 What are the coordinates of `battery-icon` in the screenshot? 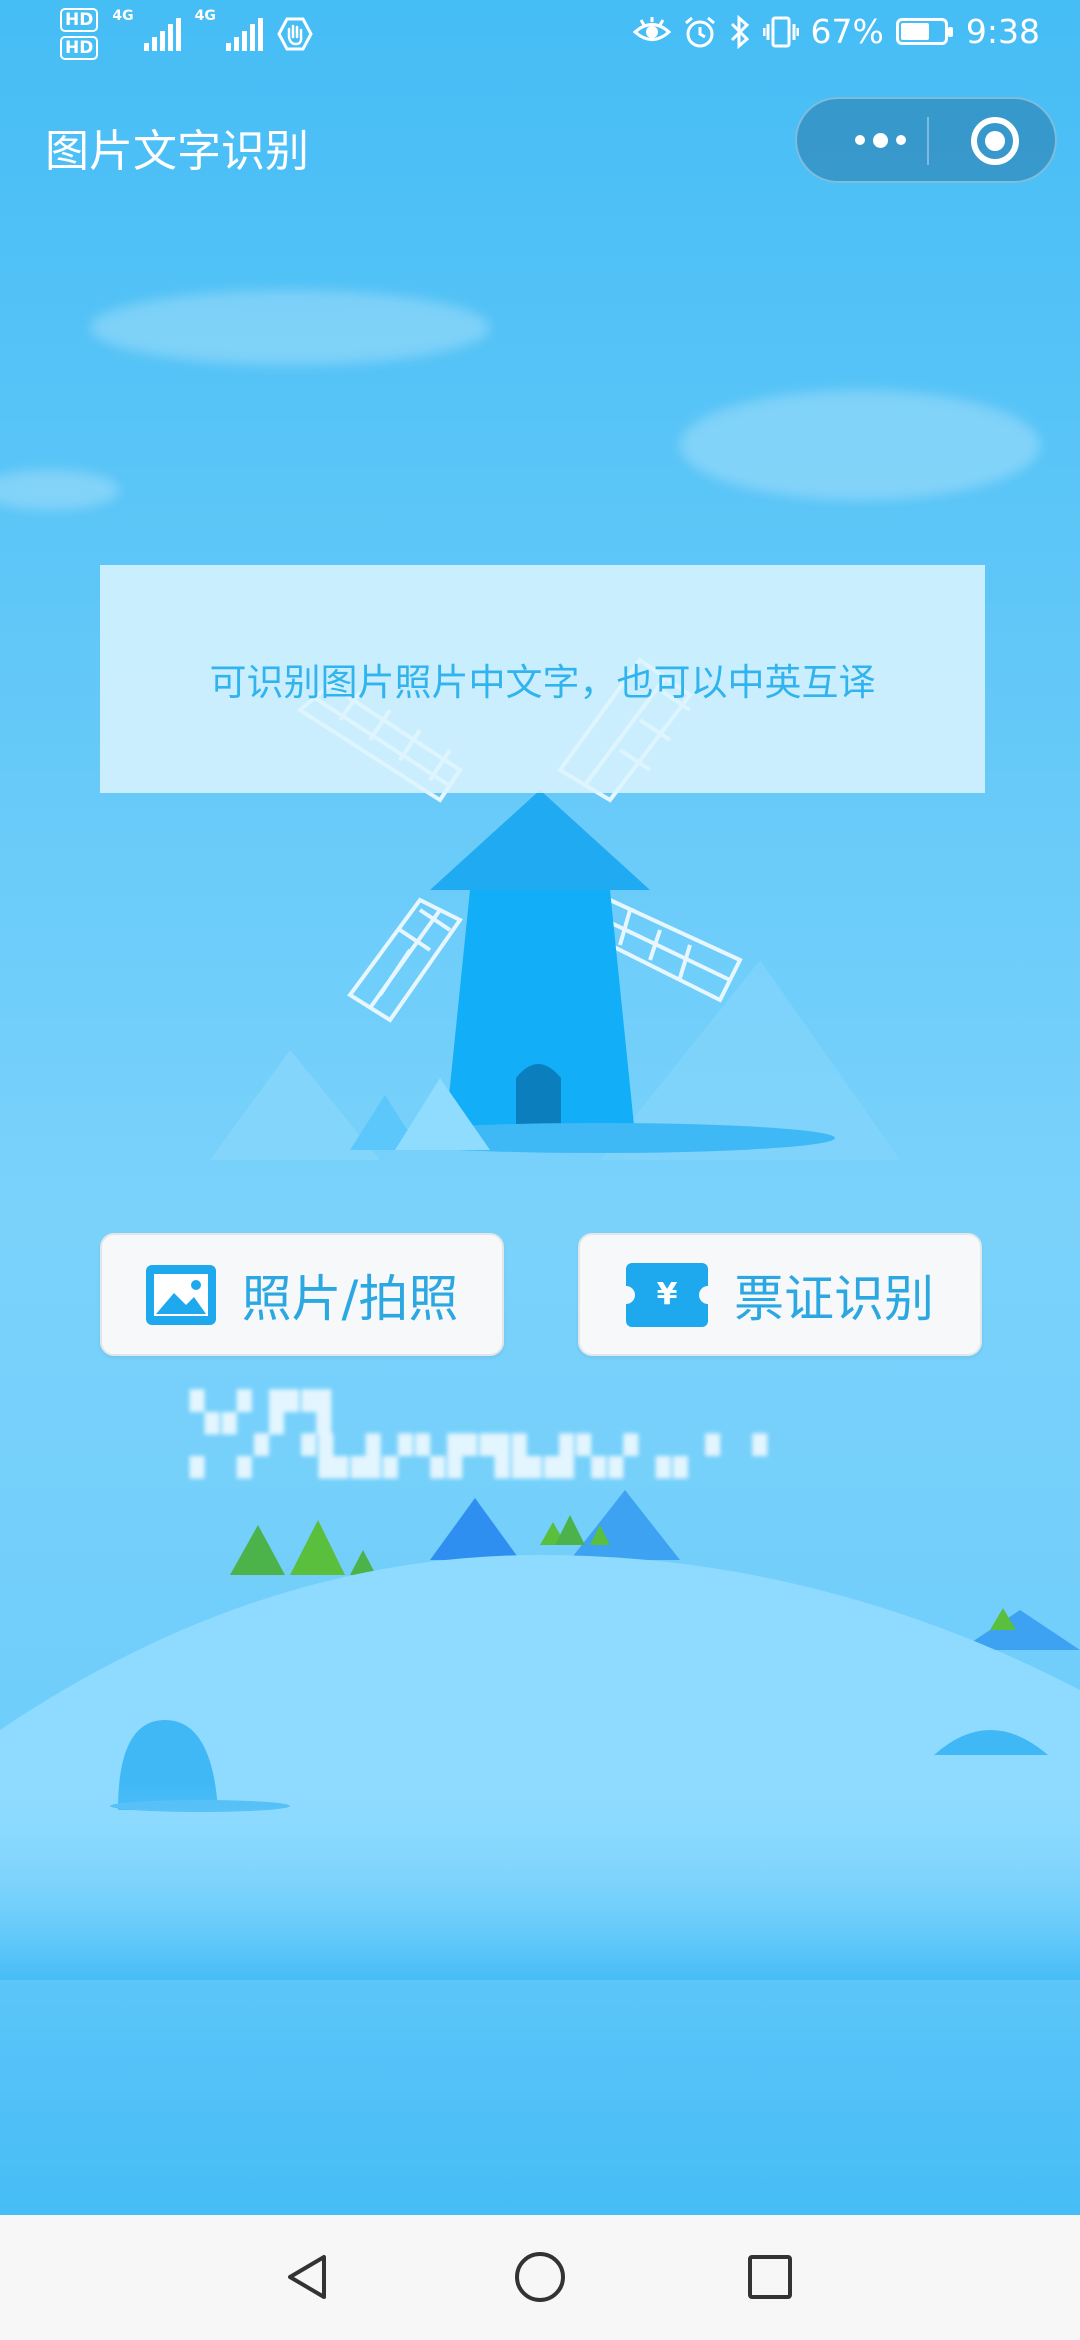 It's located at (924, 31).